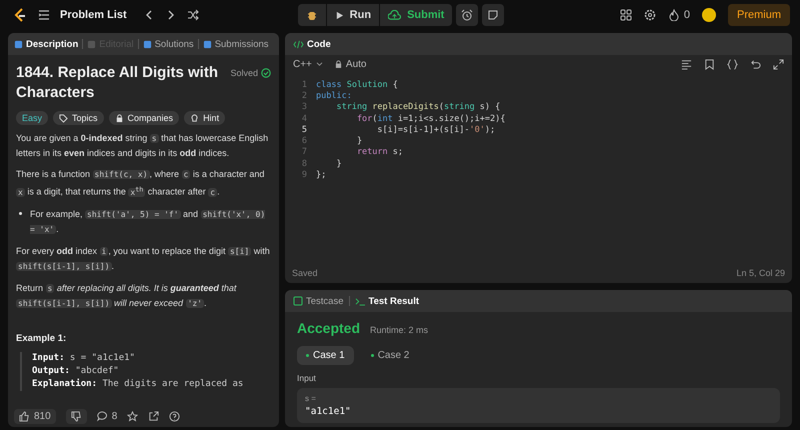  What do you see at coordinates (168, 44) in the screenshot?
I see `panel-tab: Solutions` at bounding box center [168, 44].